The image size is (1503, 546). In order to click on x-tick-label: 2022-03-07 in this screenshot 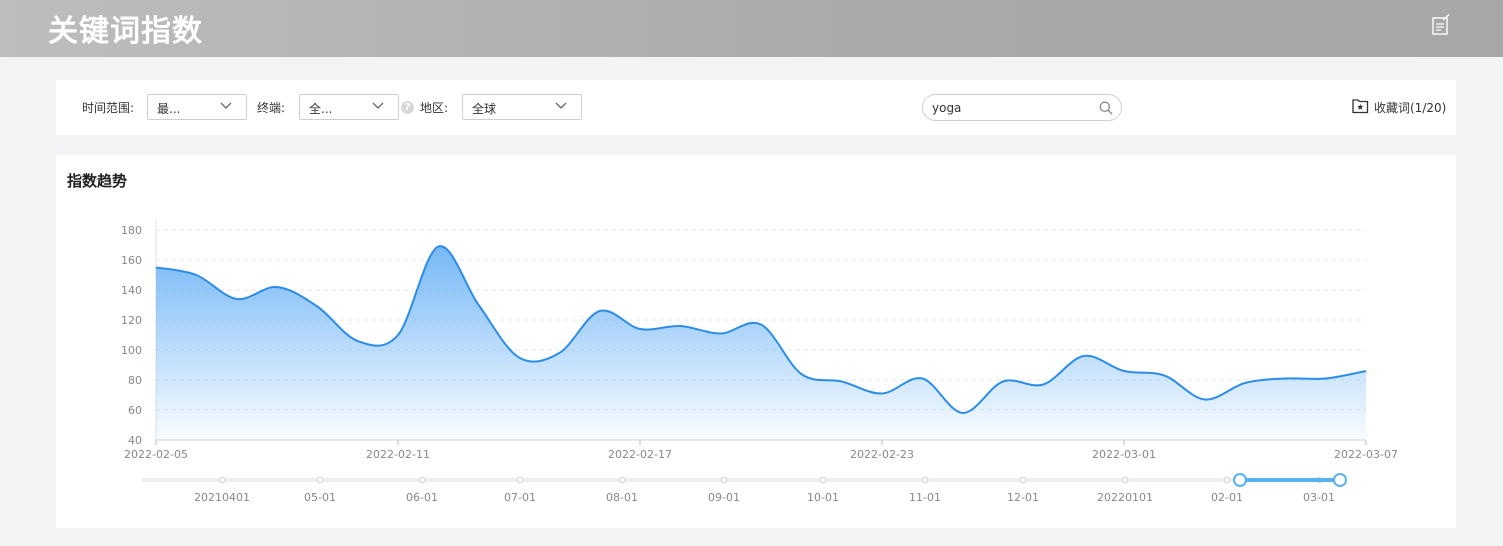, I will do `click(1366, 454)`.